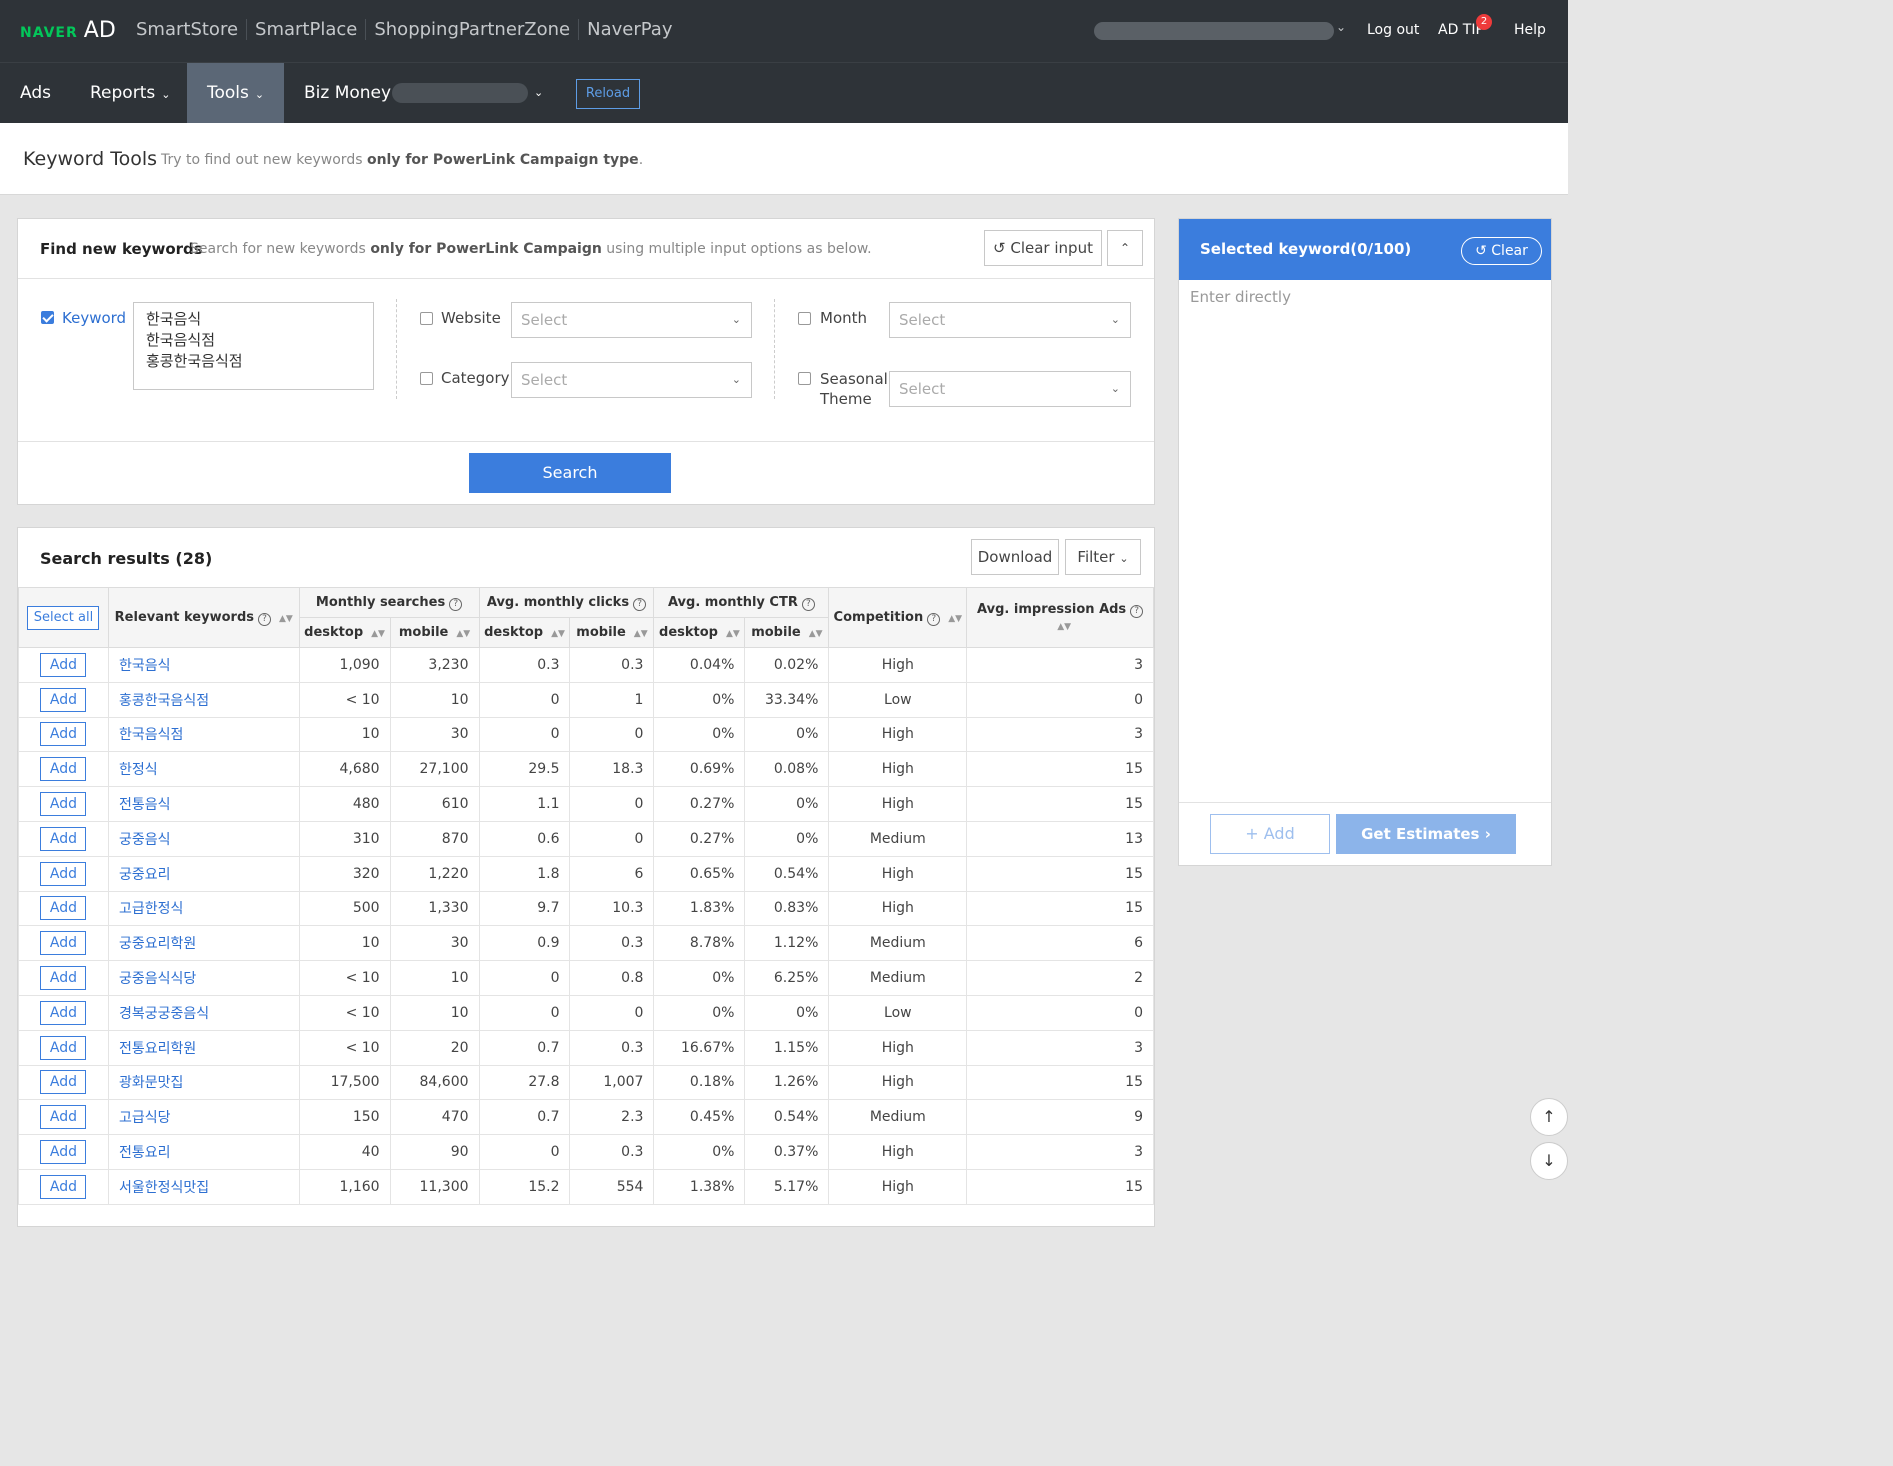 The image size is (1893, 1466). Describe the element at coordinates (1015, 557) in the screenshot. I see `download-button: Download` at that location.